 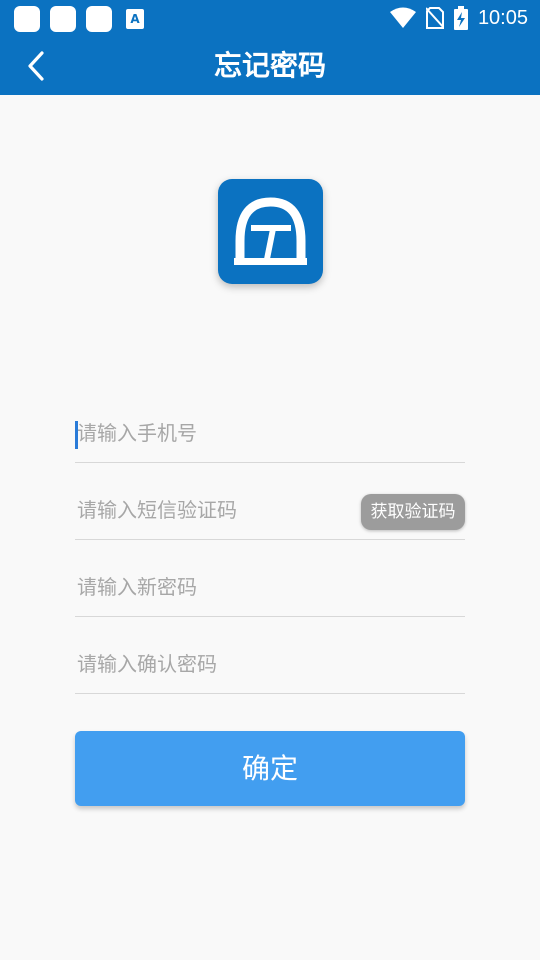 I want to click on sms-code-field: 获取验证码, so click(x=270, y=510).